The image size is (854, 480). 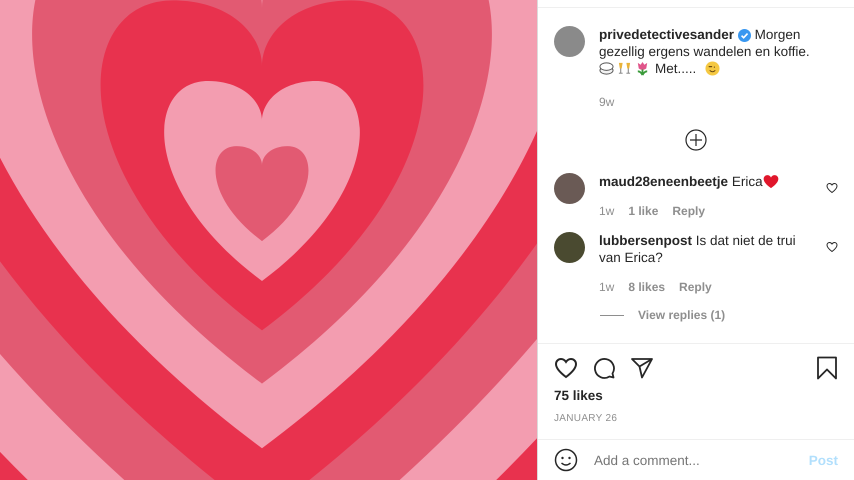 What do you see at coordinates (643, 211) in the screenshot?
I see `comment-likes: 1 like` at bounding box center [643, 211].